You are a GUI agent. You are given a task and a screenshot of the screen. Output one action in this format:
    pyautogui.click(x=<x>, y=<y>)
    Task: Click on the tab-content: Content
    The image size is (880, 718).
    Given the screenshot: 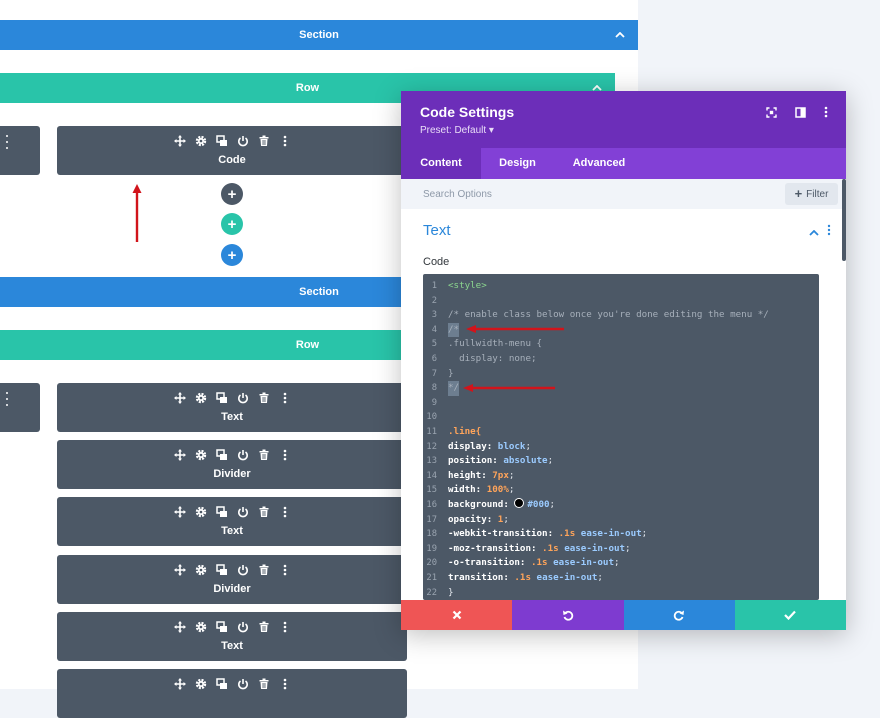 What is the action you would take?
    pyautogui.click(x=441, y=163)
    